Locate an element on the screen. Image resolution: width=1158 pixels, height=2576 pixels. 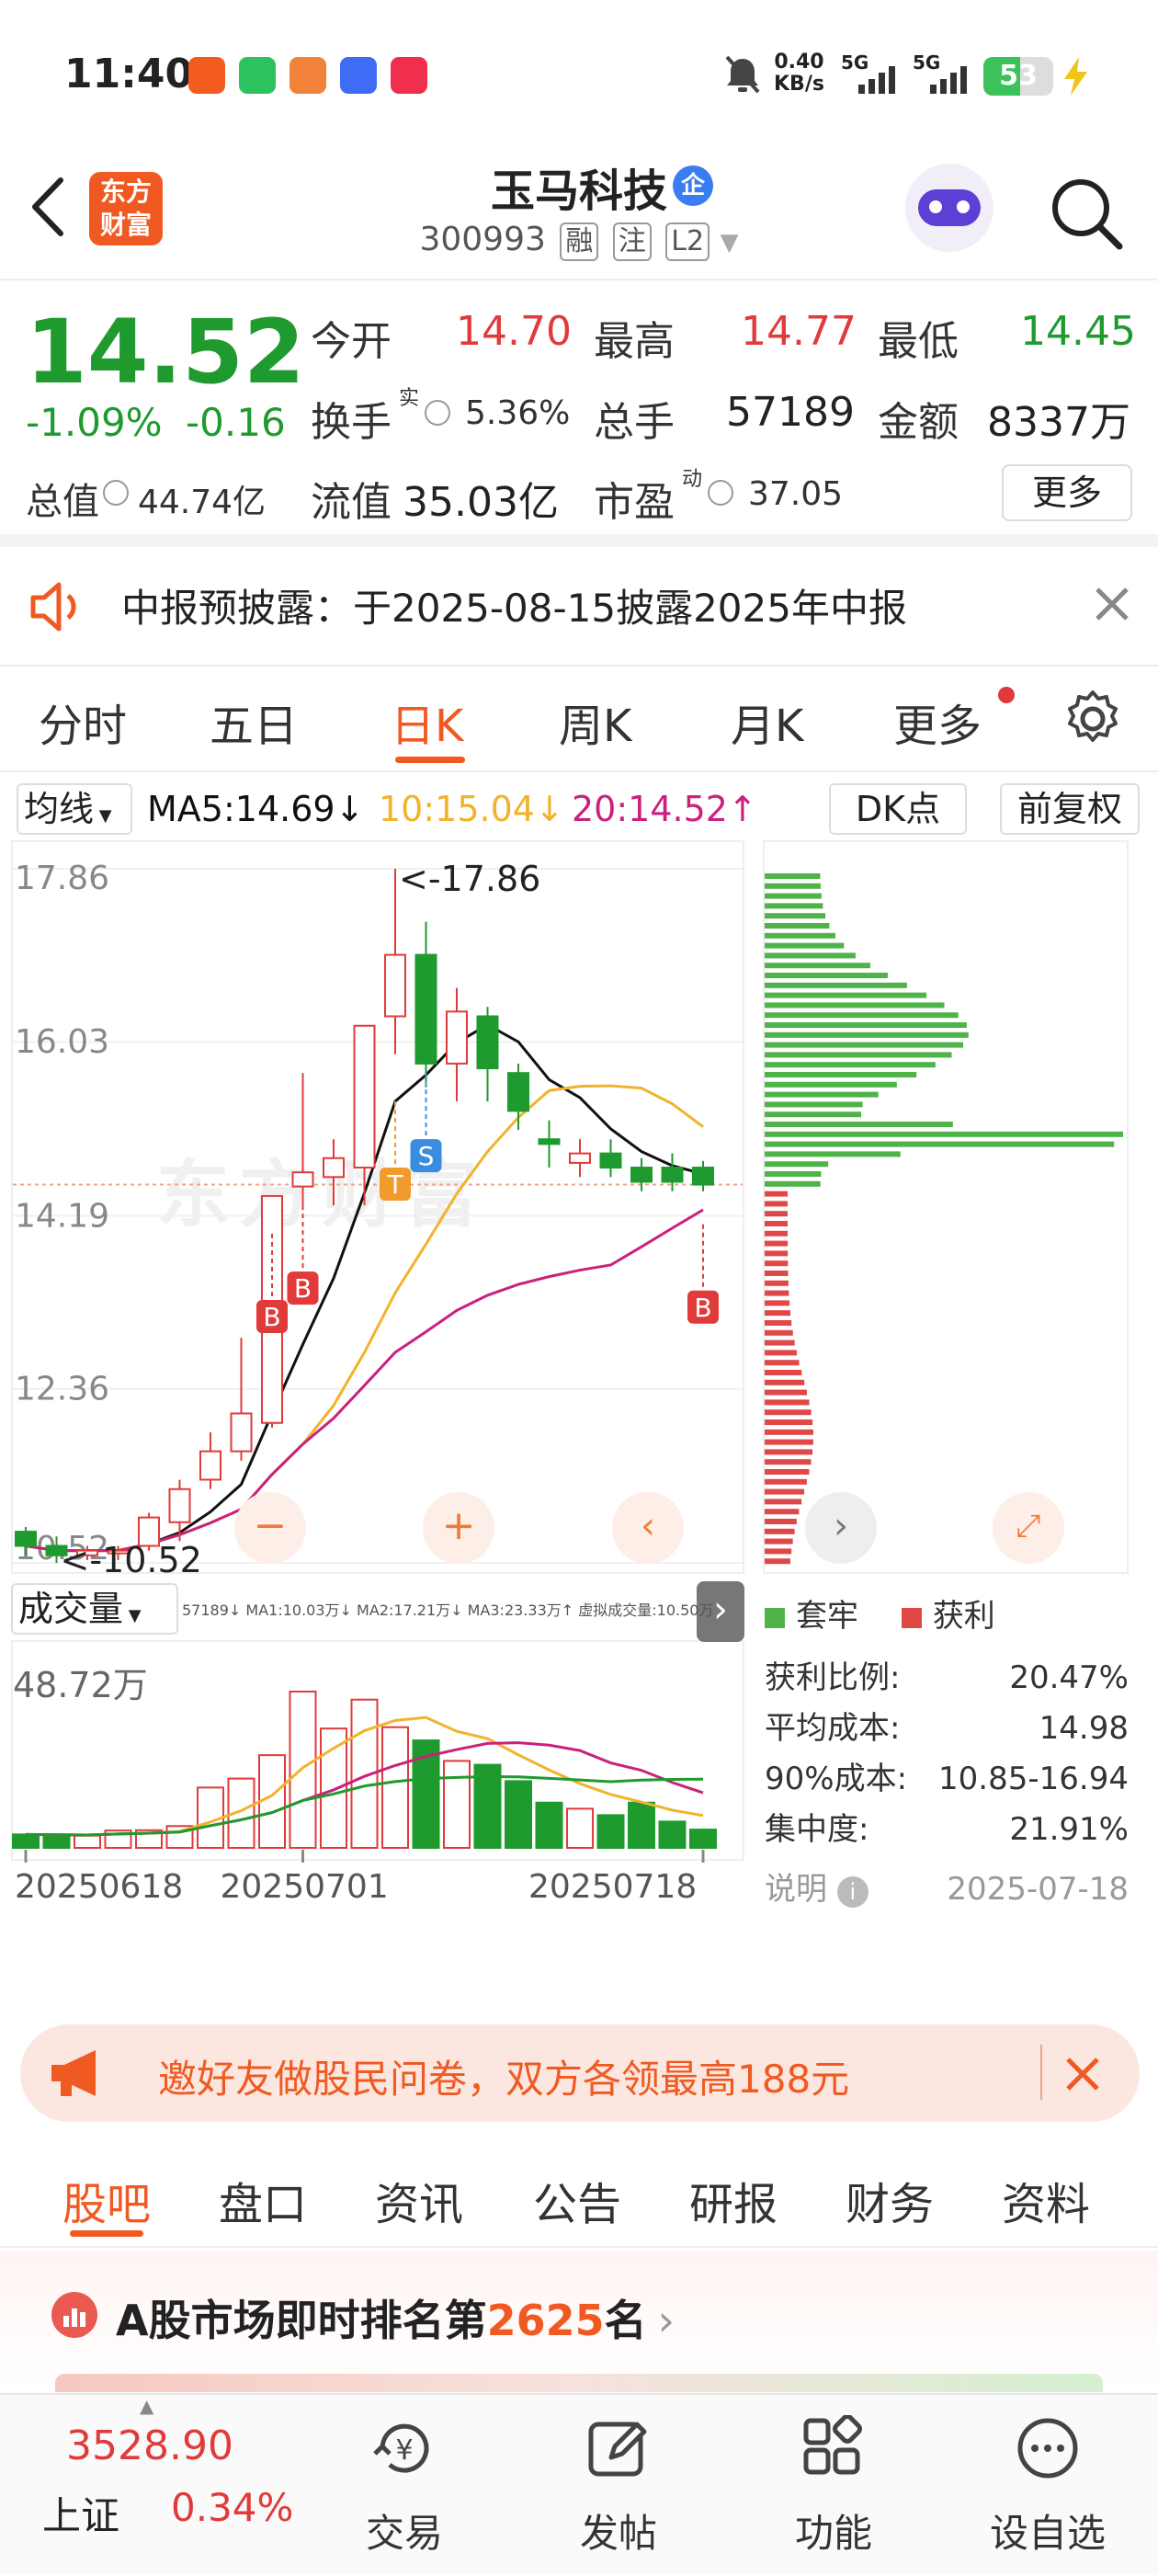
chip-note: 说明 i 2025-07-18 is located at coordinates (947, 1885).